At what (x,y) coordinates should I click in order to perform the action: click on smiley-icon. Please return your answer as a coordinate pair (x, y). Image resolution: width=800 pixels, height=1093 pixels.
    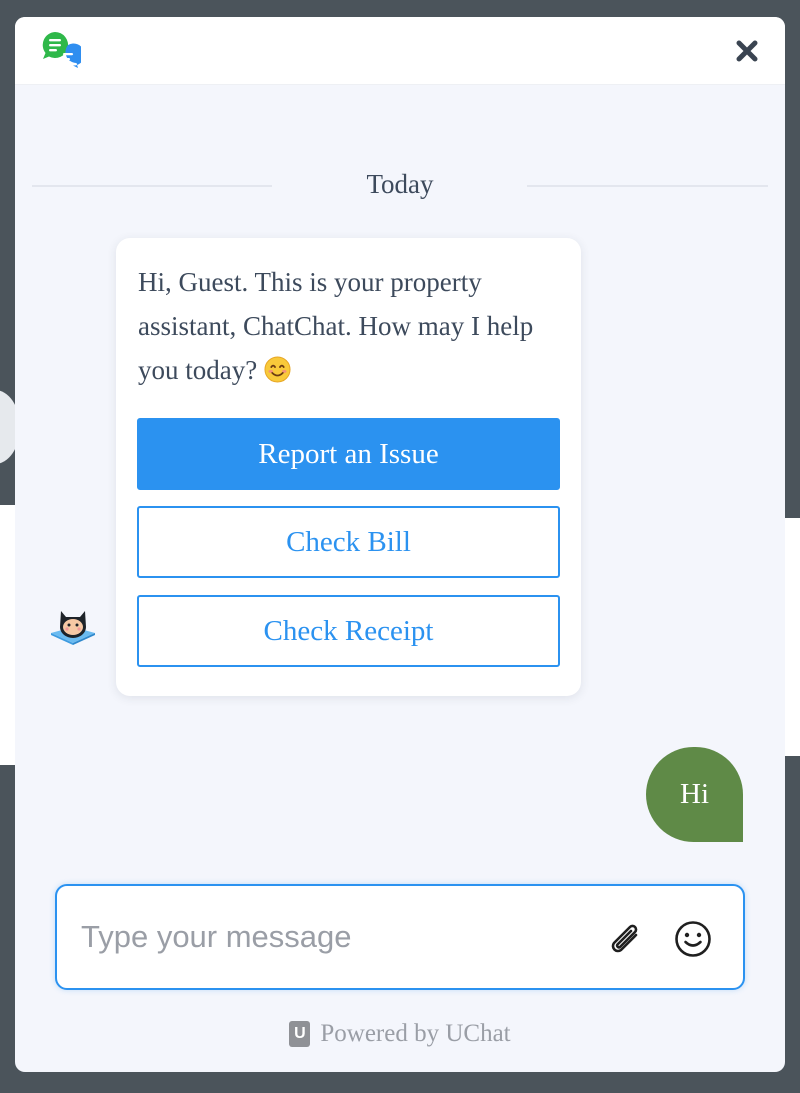
    Looking at the image, I should click on (693, 939).